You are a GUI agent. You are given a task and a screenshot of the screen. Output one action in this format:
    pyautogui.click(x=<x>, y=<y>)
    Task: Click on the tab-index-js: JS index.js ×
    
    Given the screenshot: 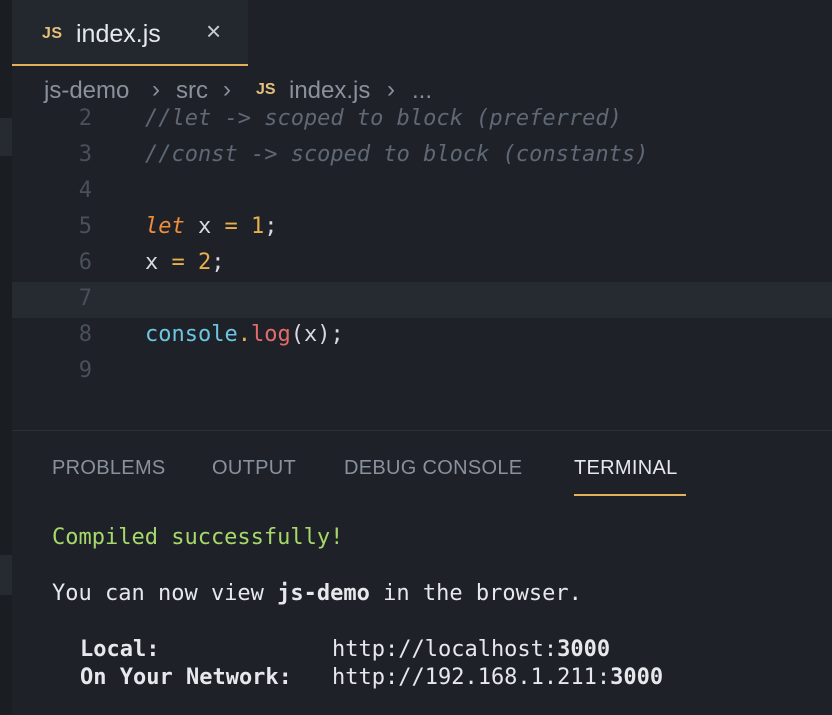 What is the action you would take?
    pyautogui.click(x=130, y=33)
    